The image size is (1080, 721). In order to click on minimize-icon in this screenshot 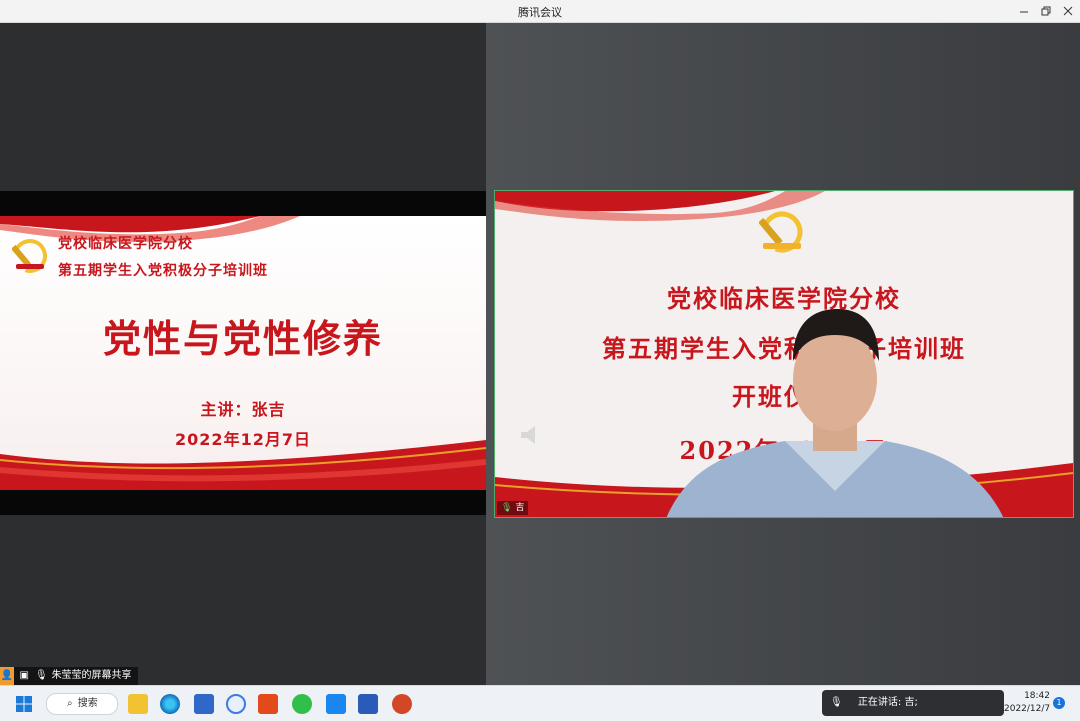, I will do `click(1024, 12)`.